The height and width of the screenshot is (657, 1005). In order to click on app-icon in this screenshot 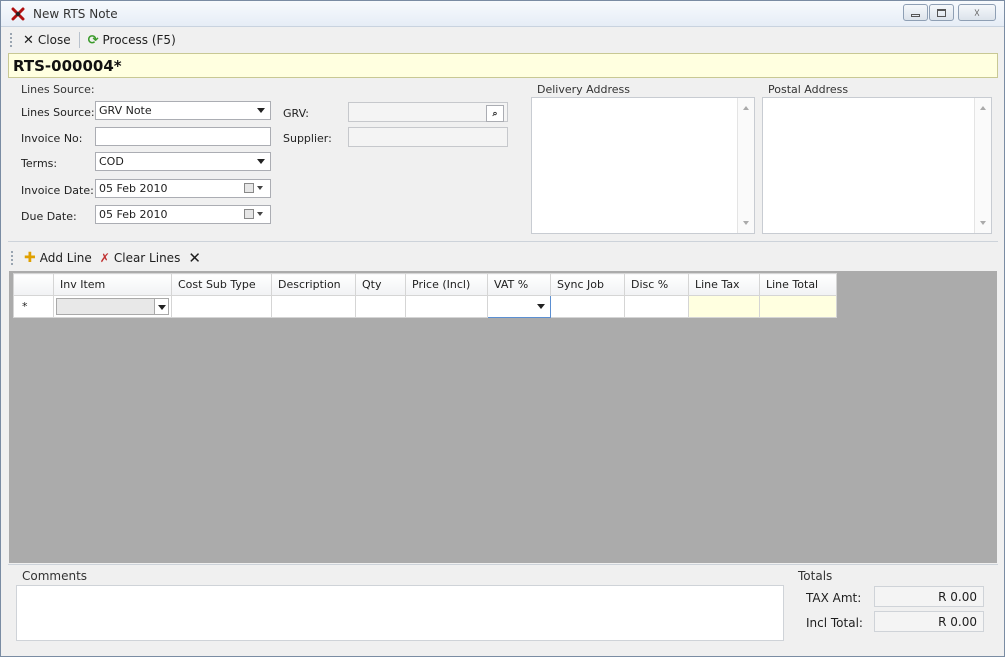, I will do `click(18, 14)`.